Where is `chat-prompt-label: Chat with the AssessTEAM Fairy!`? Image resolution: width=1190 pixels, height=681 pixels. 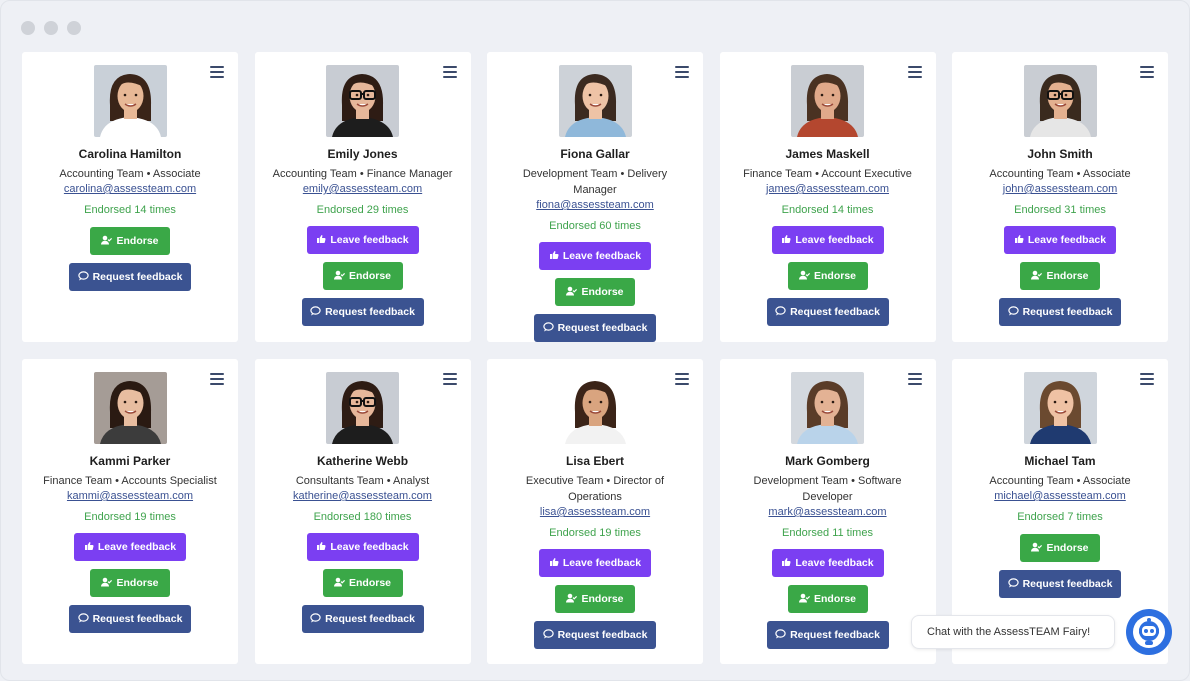 chat-prompt-label: Chat with the AssessTEAM Fairy! is located at coordinates (1009, 632).